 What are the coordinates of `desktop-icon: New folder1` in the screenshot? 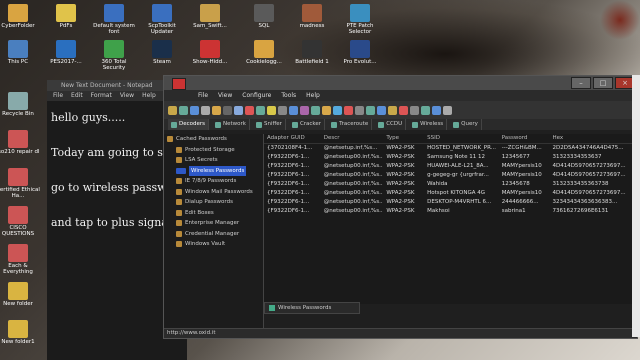 It's located at (21, 332).